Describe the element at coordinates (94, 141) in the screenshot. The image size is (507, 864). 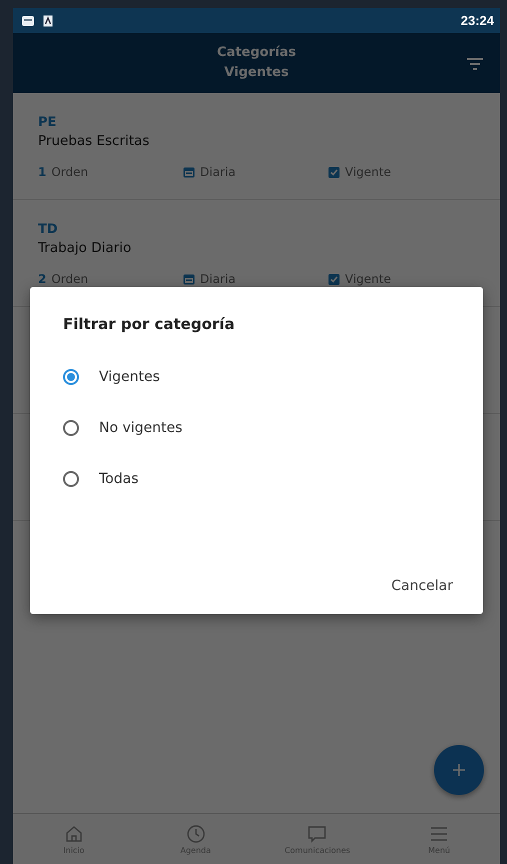
I see `category-name: Pruebas Escritas` at that location.